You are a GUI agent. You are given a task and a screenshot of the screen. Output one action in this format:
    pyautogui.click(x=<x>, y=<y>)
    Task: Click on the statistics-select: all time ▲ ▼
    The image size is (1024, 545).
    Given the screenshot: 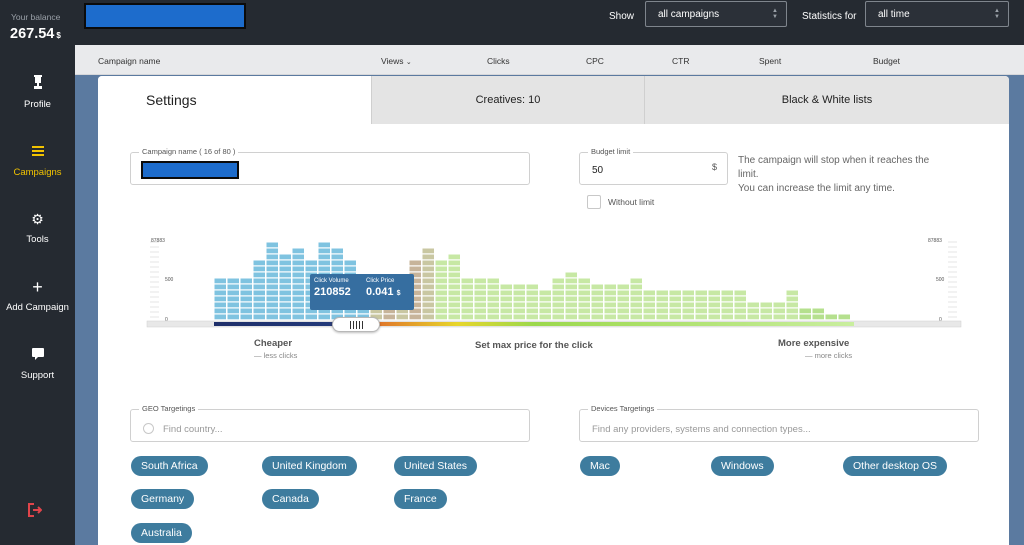 What is the action you would take?
    pyautogui.click(x=937, y=14)
    